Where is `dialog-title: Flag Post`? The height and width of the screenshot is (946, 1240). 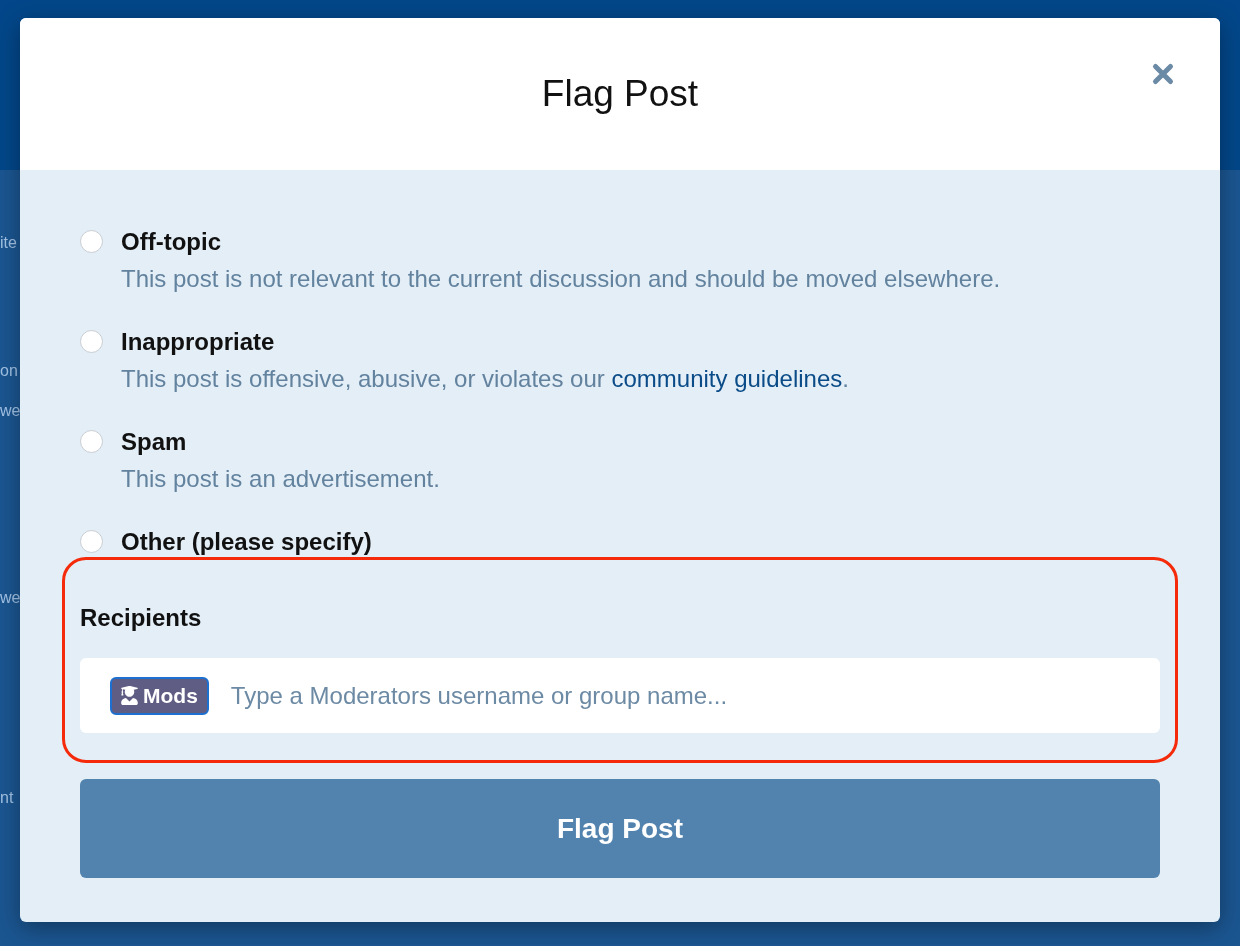 dialog-title: Flag Post is located at coordinates (620, 94).